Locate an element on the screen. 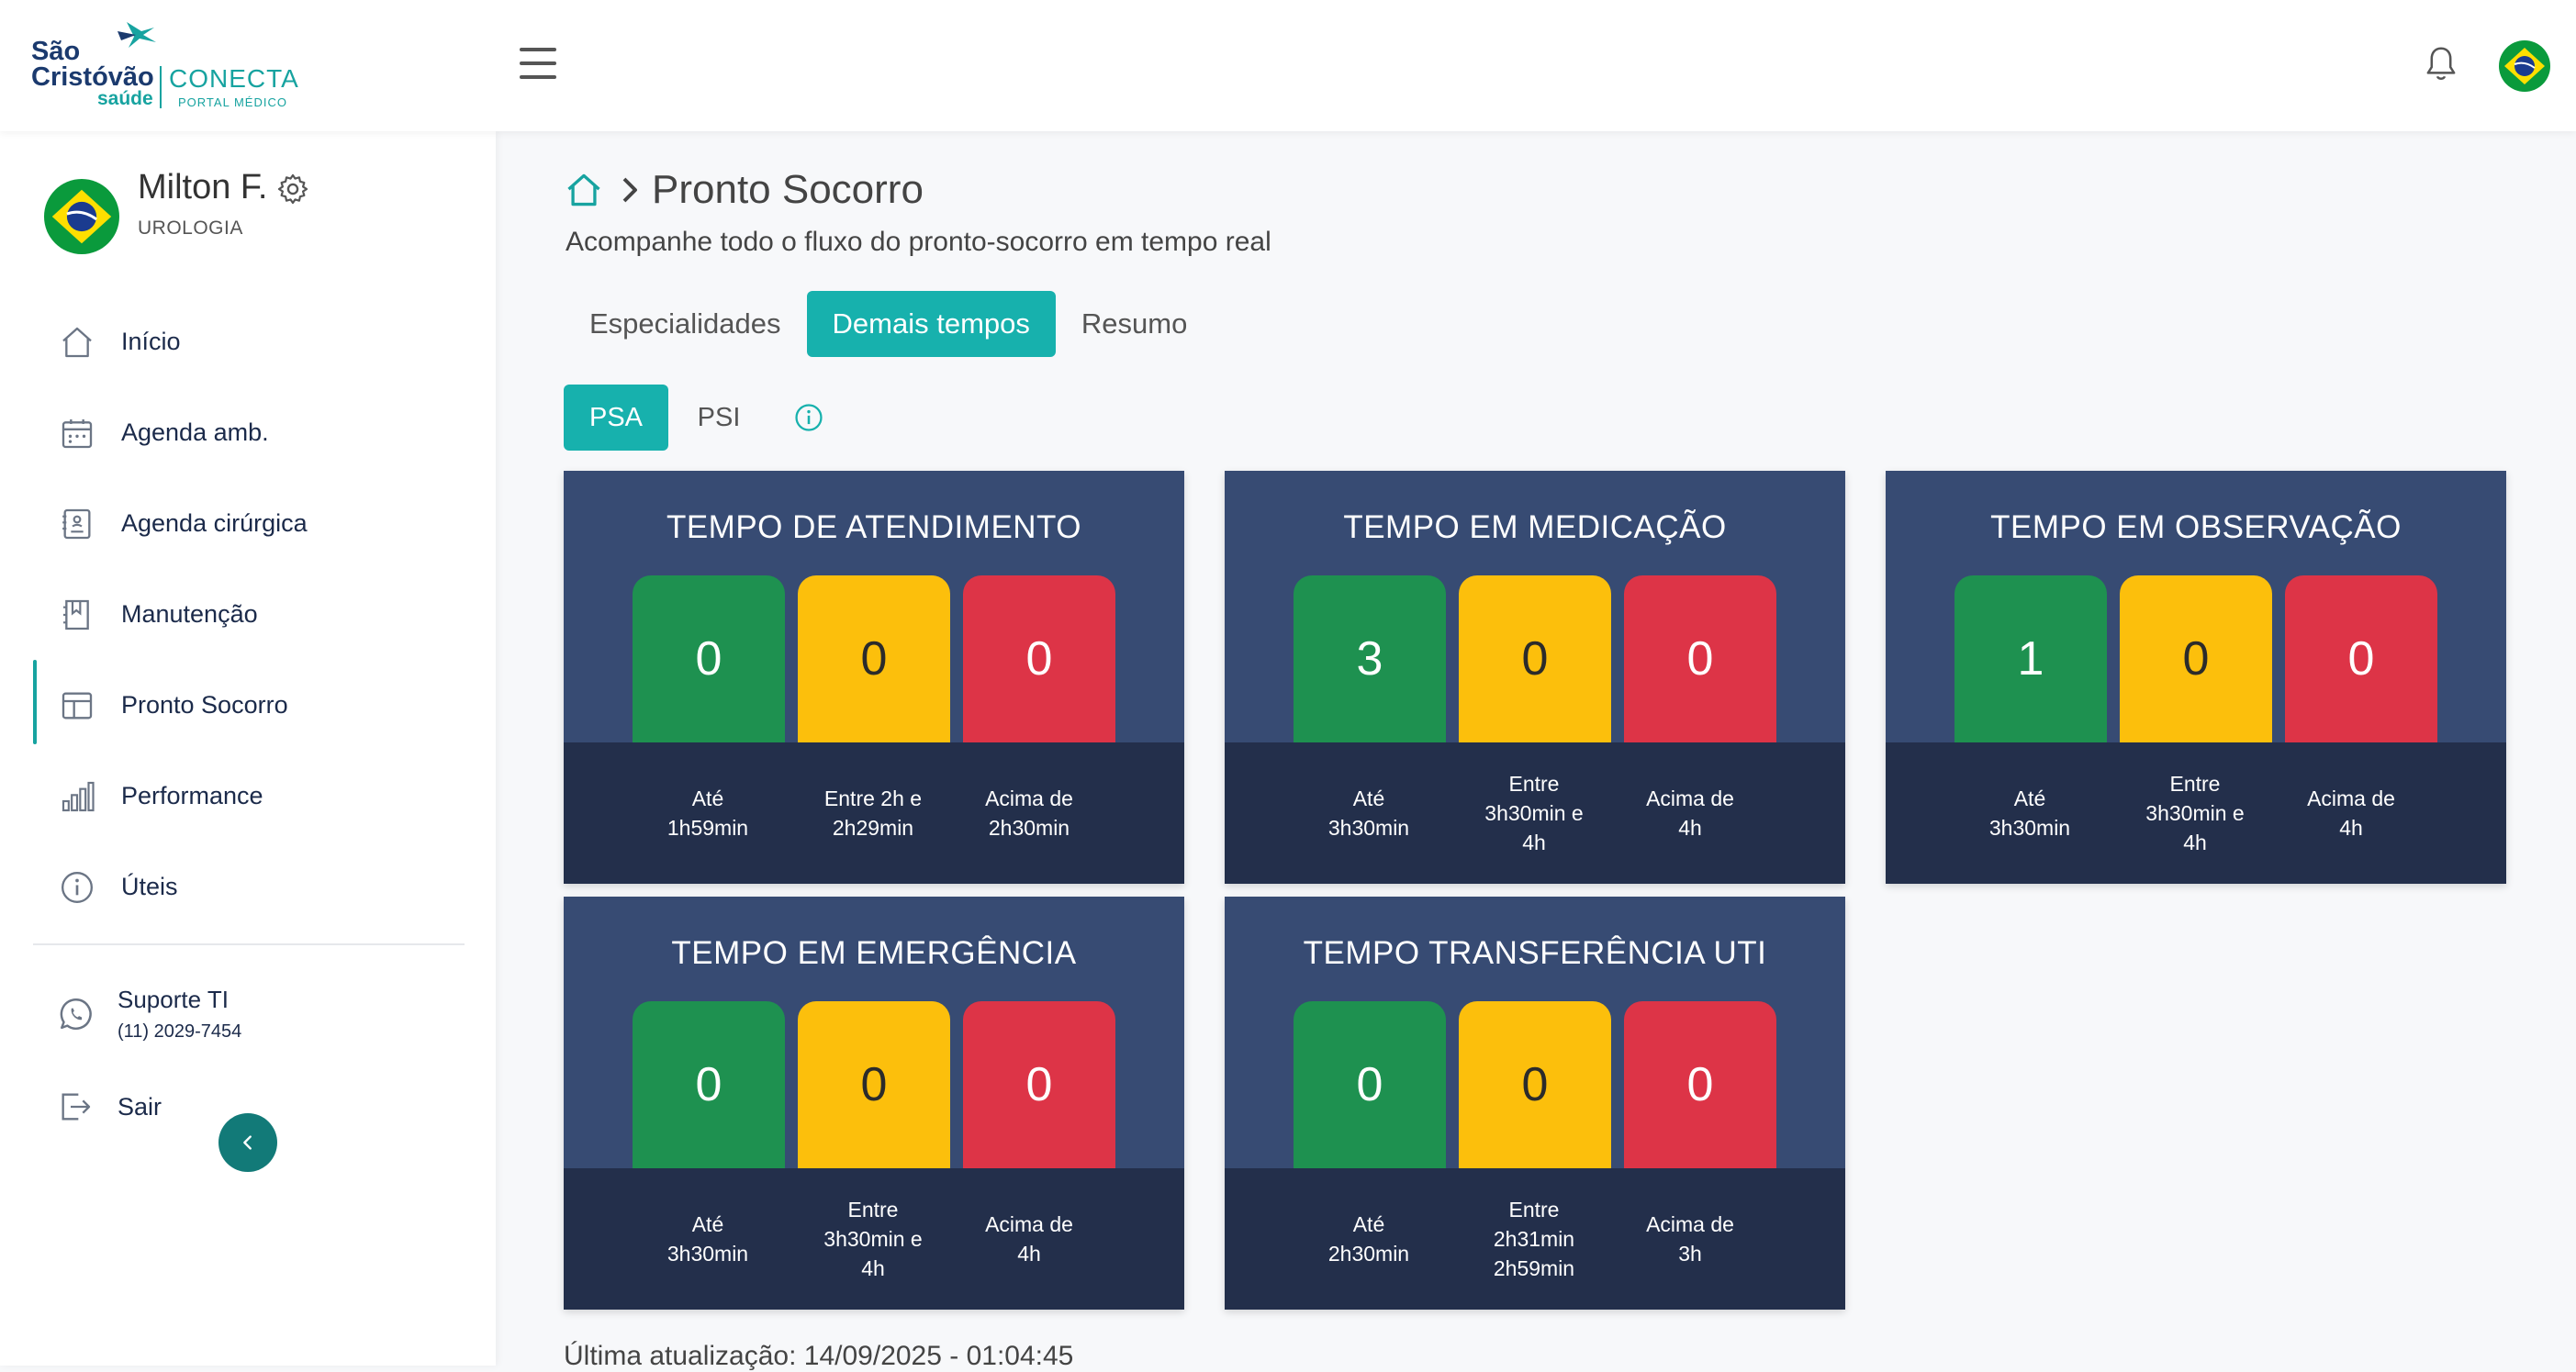 The image size is (2576, 1372). sidebar-item-uteis: Úteis is located at coordinates (249, 887).